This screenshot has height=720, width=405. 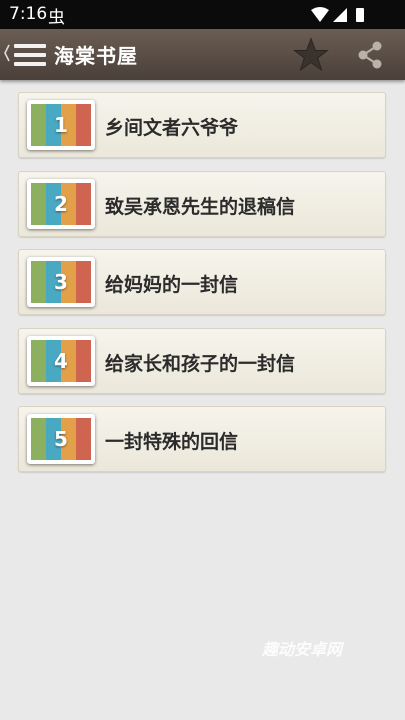 I want to click on book-icon: 1, so click(x=61, y=125).